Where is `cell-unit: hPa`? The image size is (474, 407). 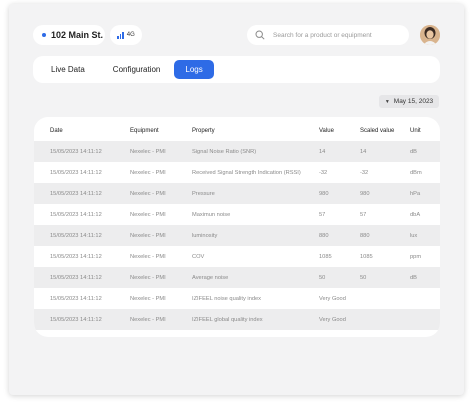 cell-unit: hPa is located at coordinates (415, 193).